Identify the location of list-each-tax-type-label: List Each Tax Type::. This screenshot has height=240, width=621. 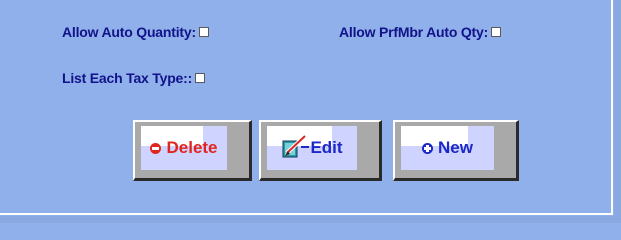
(127, 78).